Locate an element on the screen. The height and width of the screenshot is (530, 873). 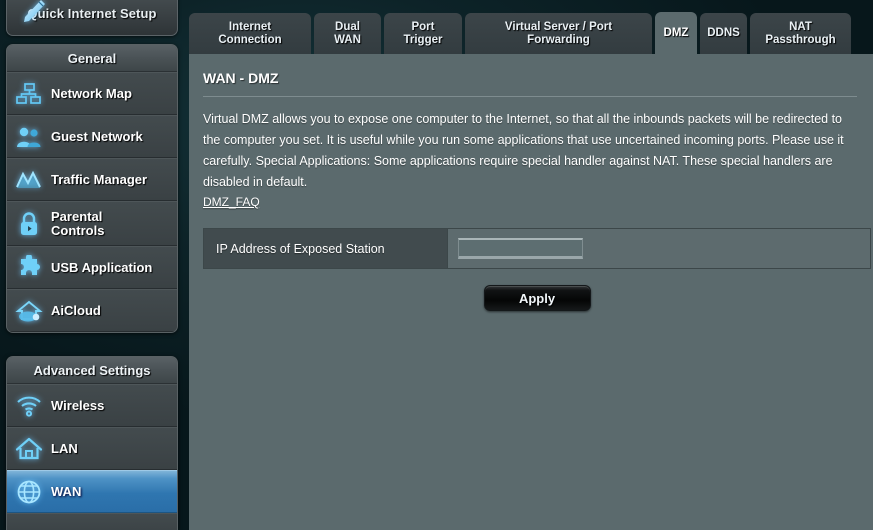
tab-label: DMZ is located at coordinates (676, 32).